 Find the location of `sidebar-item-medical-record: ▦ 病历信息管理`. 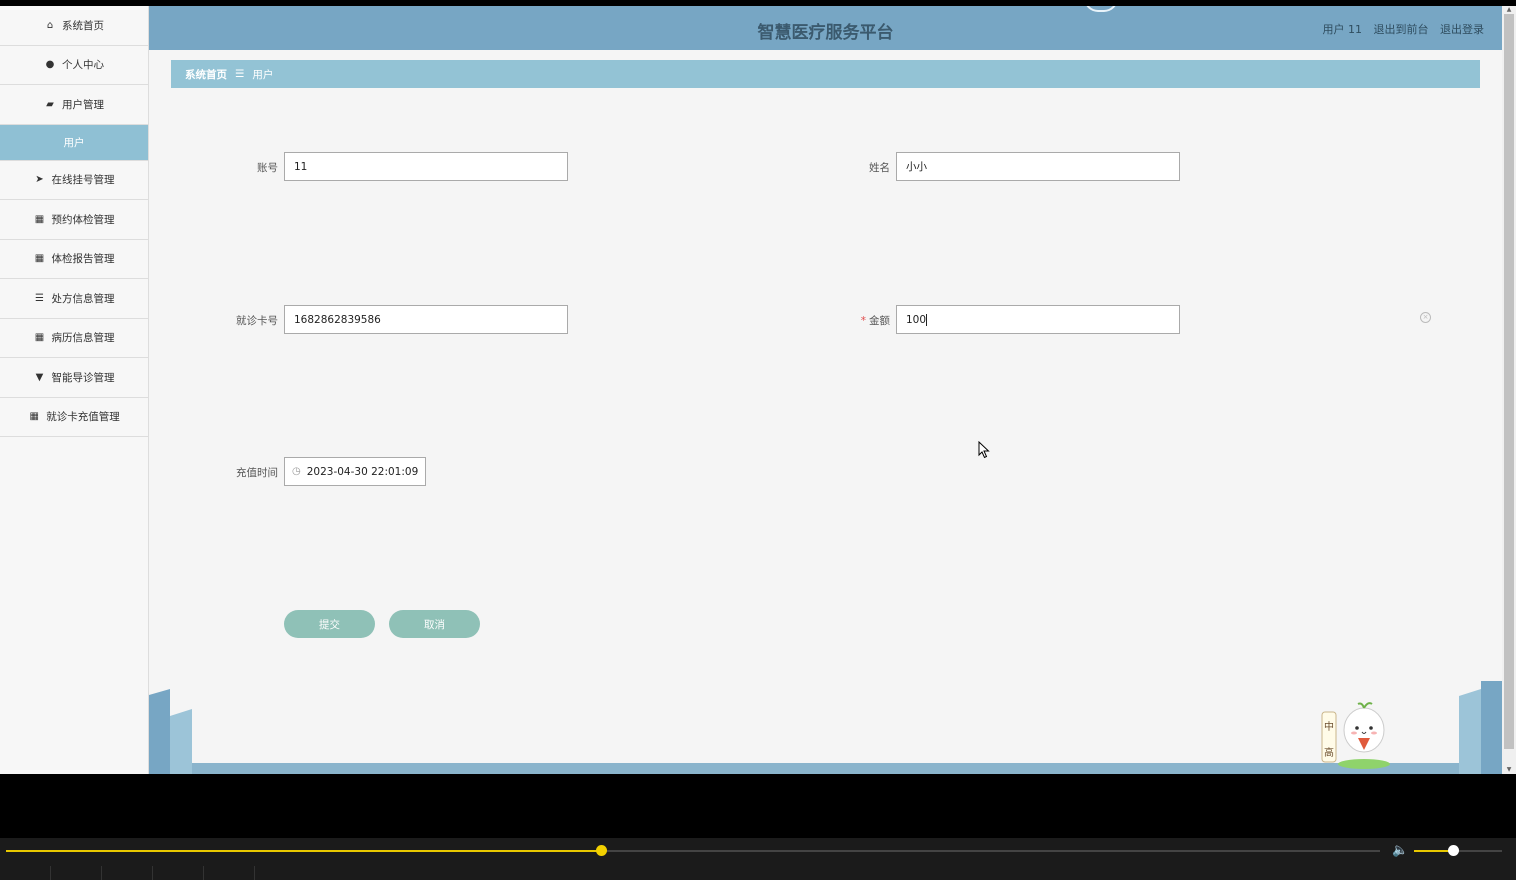

sidebar-item-medical-record: ▦ 病历信息管理 is located at coordinates (74, 338).